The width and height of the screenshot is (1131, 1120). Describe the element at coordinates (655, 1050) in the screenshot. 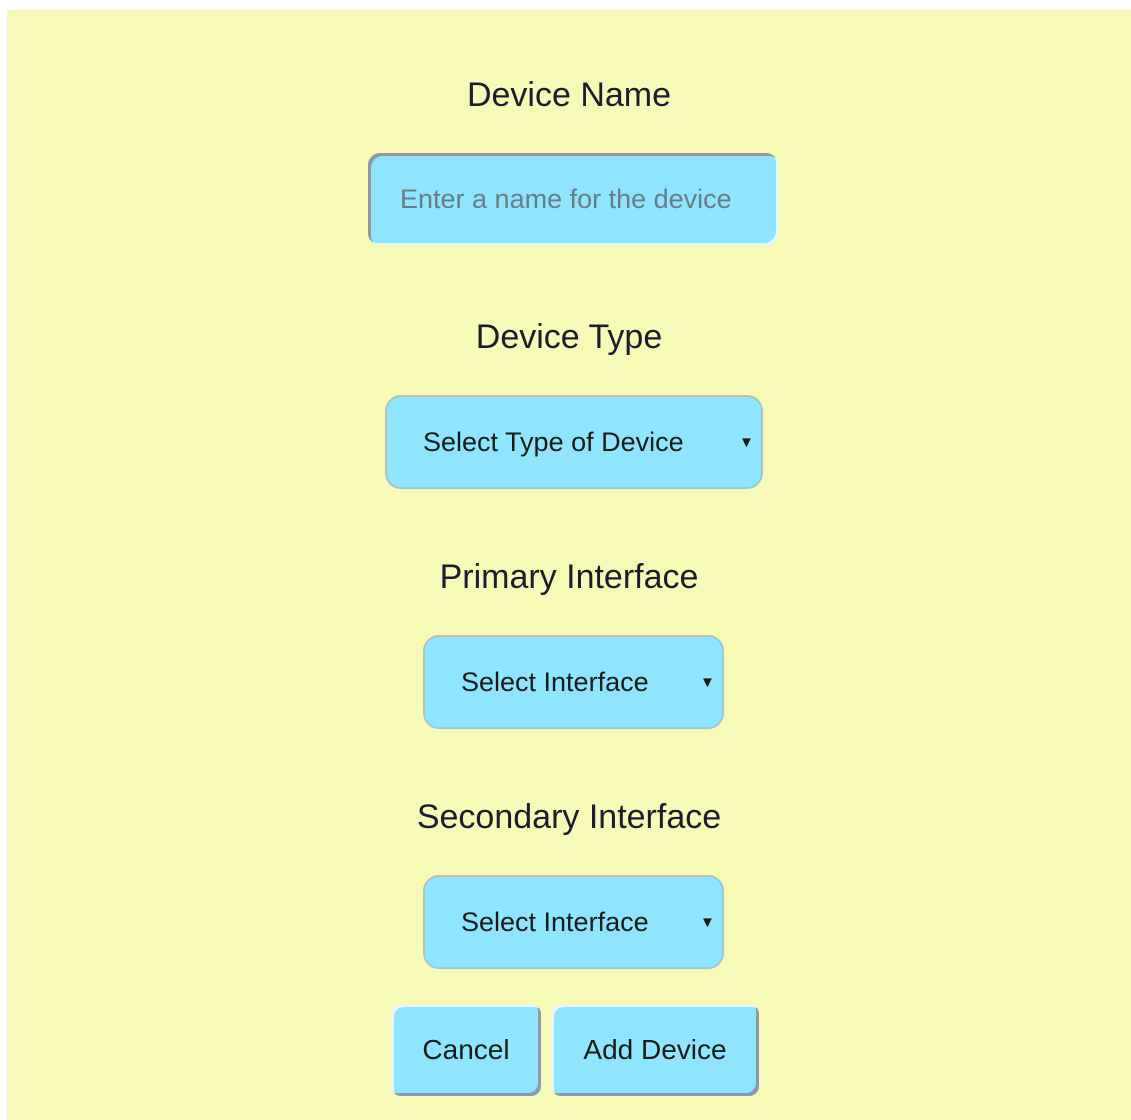

I see `add-device-button: Add Device` at that location.